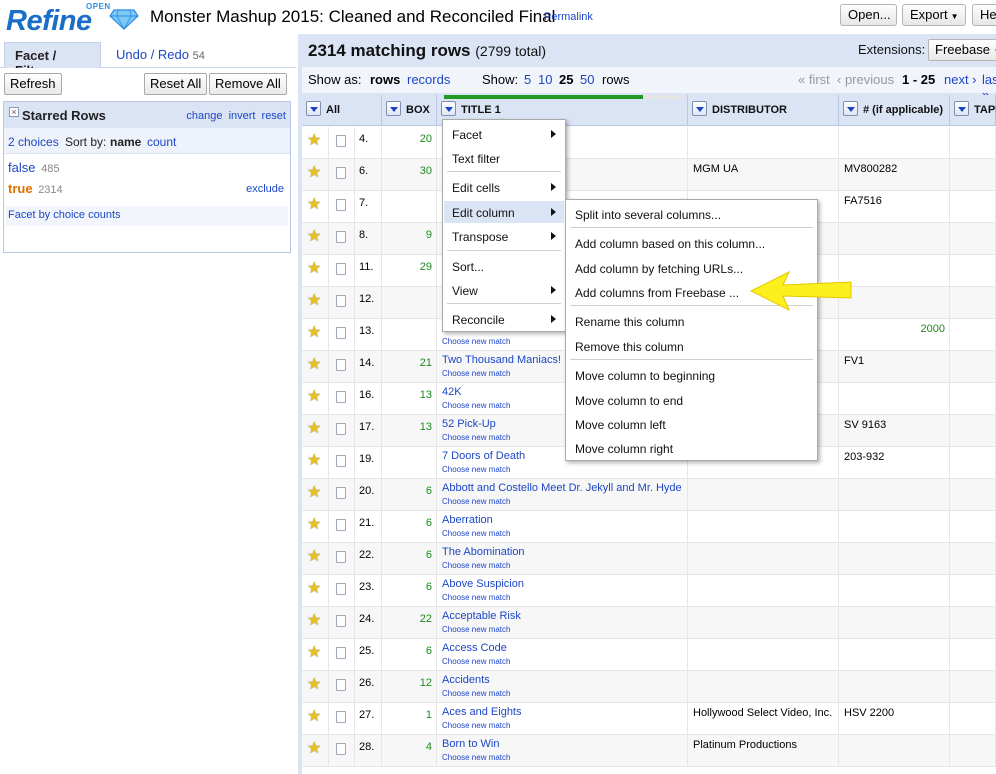 Image resolution: width=996 pixels, height=774 pixels. Describe the element at coordinates (161, 142) in the screenshot. I see `sort-by-count: count` at that location.